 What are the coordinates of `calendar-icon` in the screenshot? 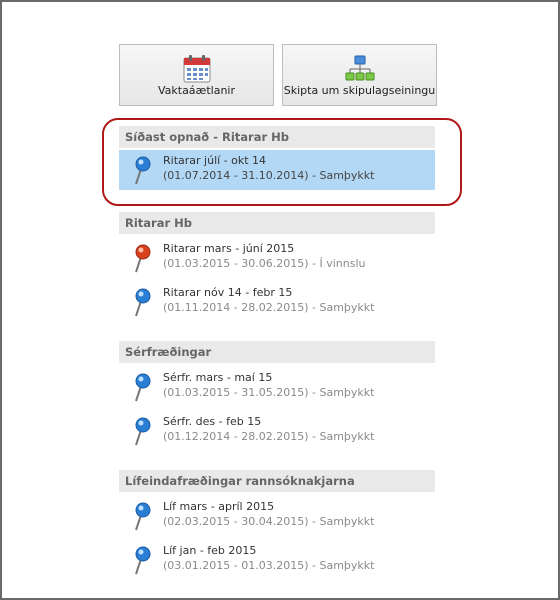 It's located at (196, 69).